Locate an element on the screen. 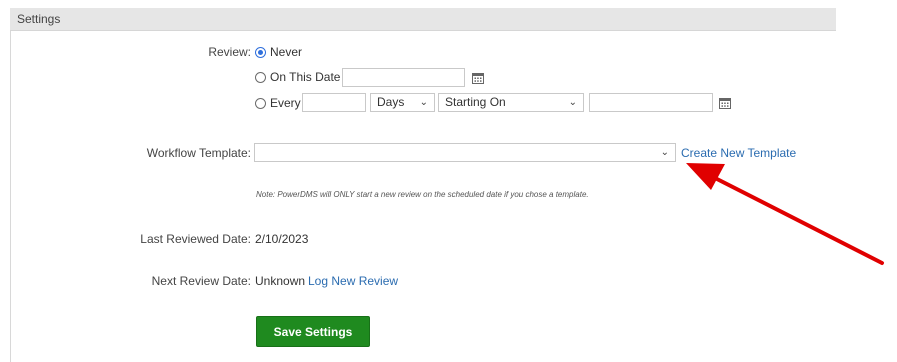  header-title: Settings is located at coordinates (39, 19).